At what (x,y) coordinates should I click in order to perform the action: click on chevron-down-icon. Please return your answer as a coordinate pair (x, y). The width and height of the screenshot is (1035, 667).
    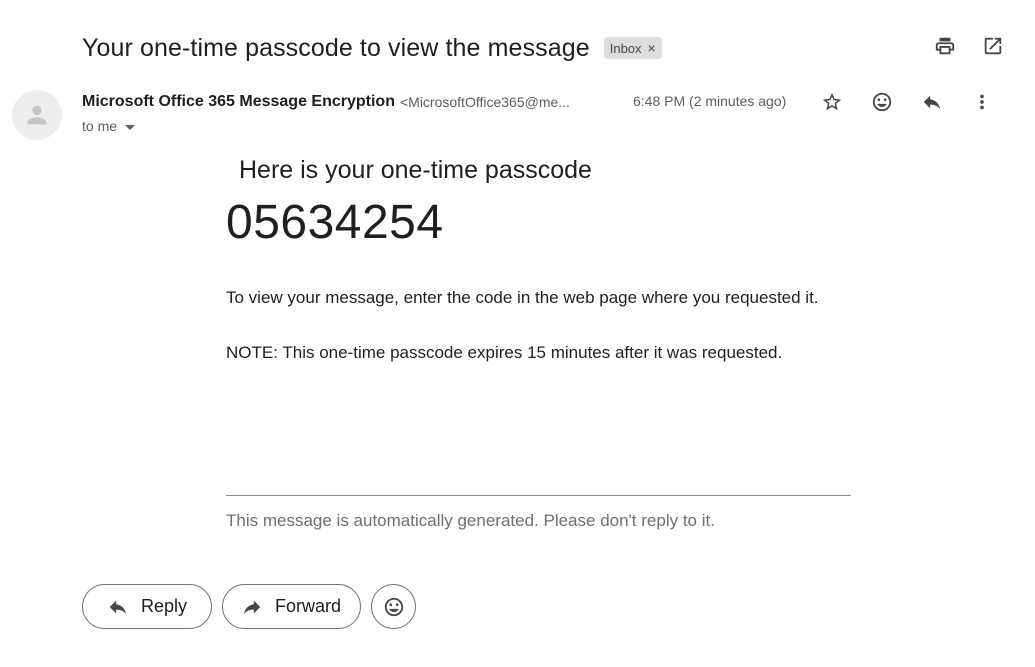
    Looking at the image, I should click on (130, 127).